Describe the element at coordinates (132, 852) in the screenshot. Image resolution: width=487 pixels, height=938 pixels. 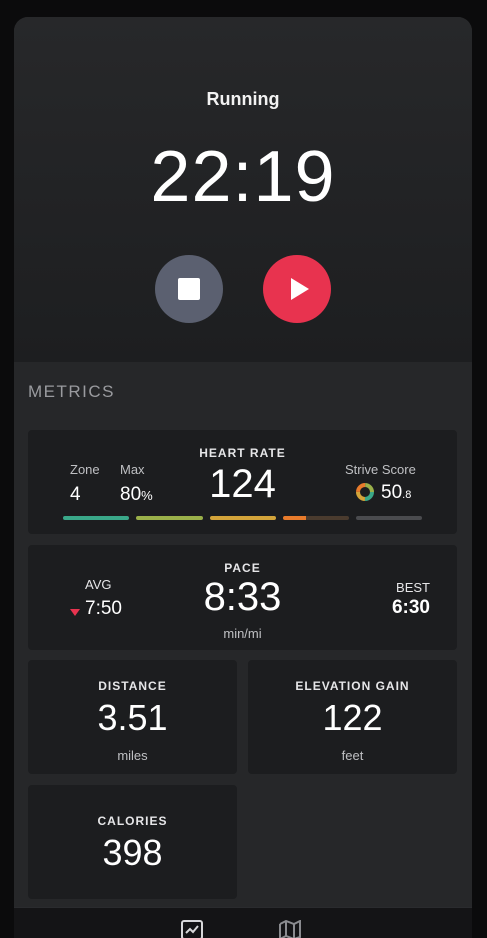
I see `calories-value: 398` at that location.